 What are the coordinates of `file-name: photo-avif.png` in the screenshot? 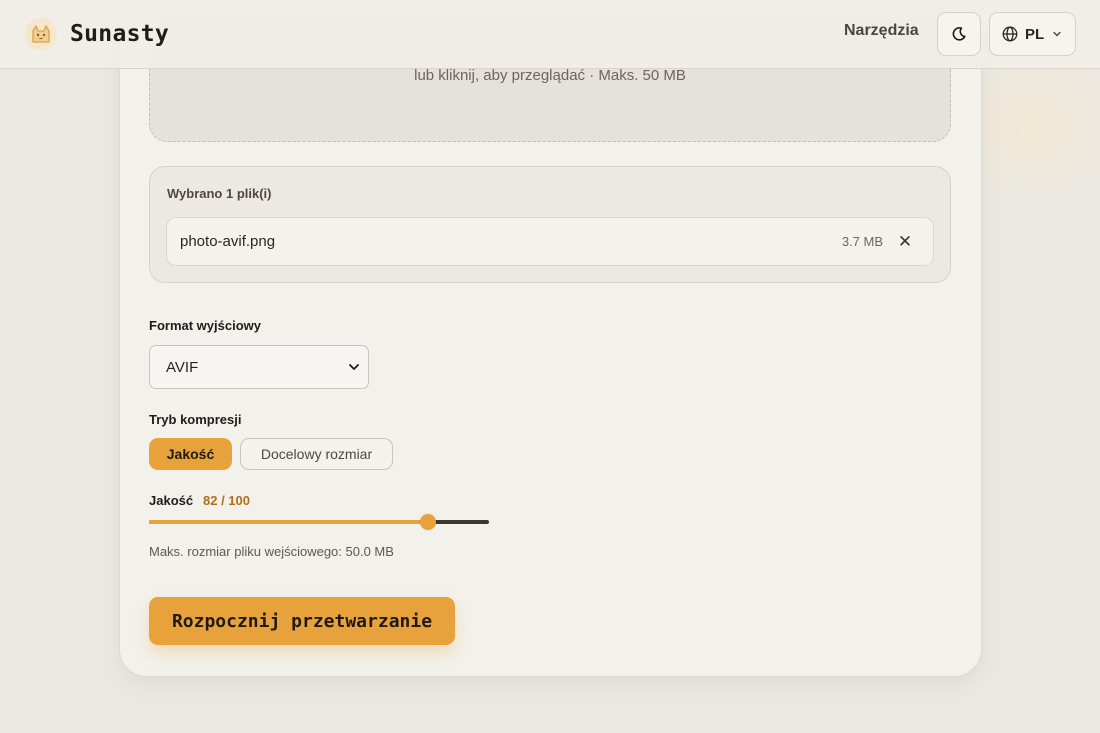 It's located at (228, 241).